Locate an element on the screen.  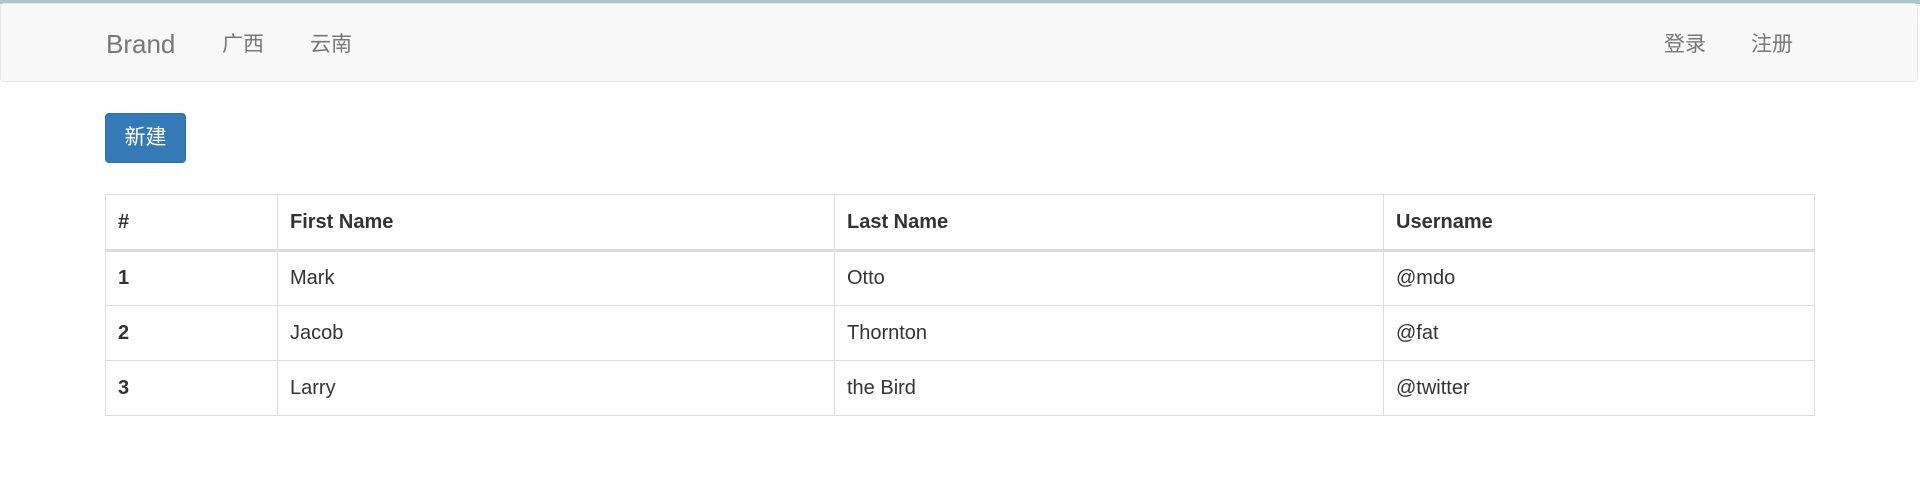
nav-link-guangxi: 广西 is located at coordinates (243, 45).